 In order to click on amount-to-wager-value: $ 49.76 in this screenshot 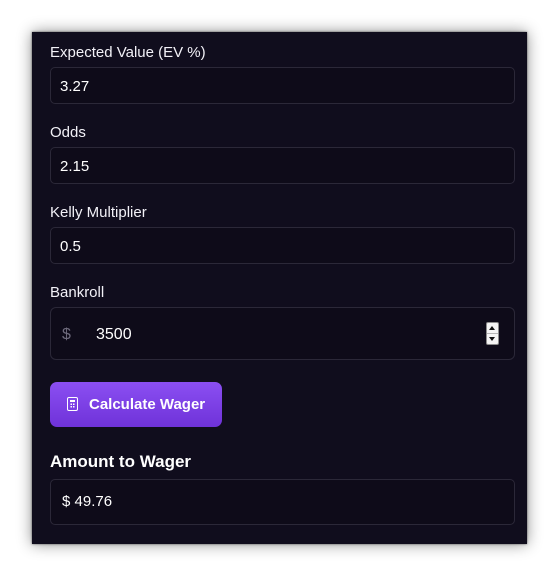, I will do `click(87, 501)`.